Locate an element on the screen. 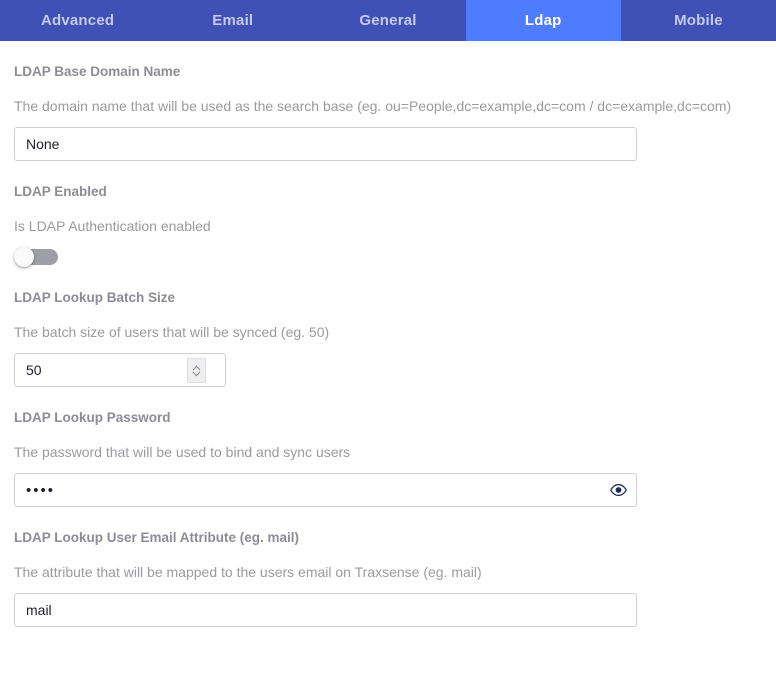 This screenshot has height=690, width=776. tab-email-label: Email is located at coordinates (233, 20).